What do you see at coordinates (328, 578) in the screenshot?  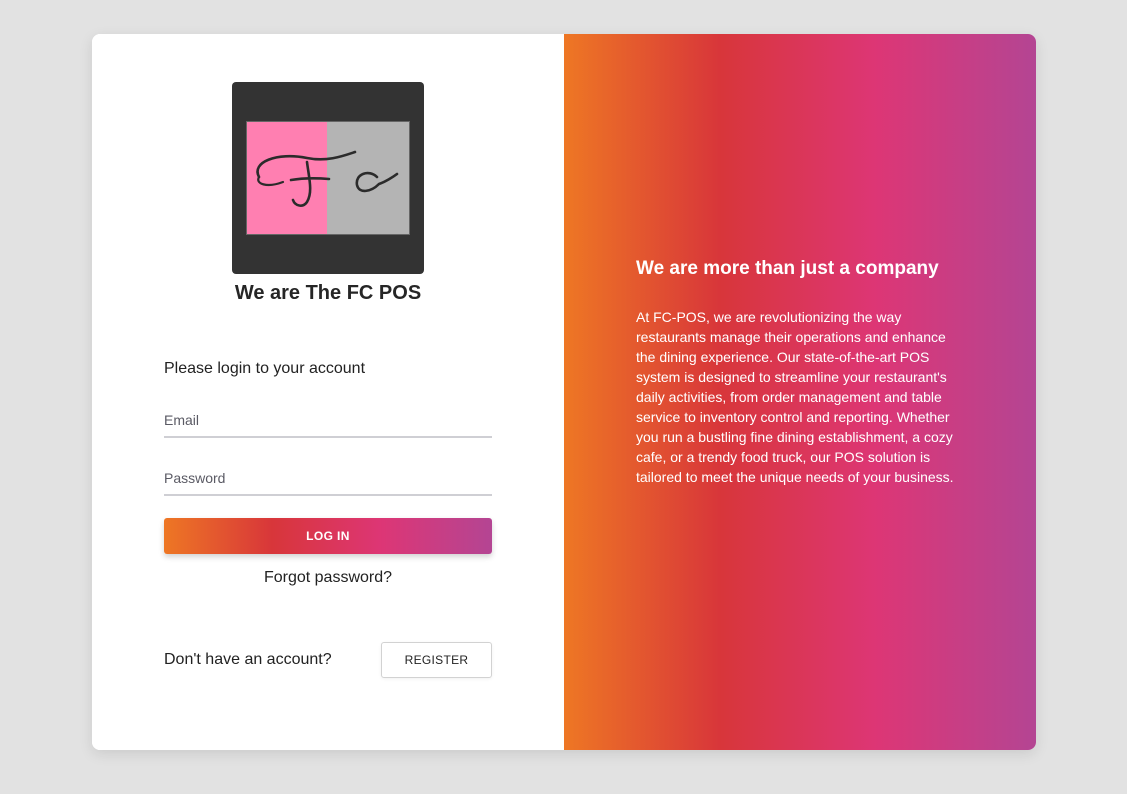 I see `forgot-password-link: Forgot password?` at bounding box center [328, 578].